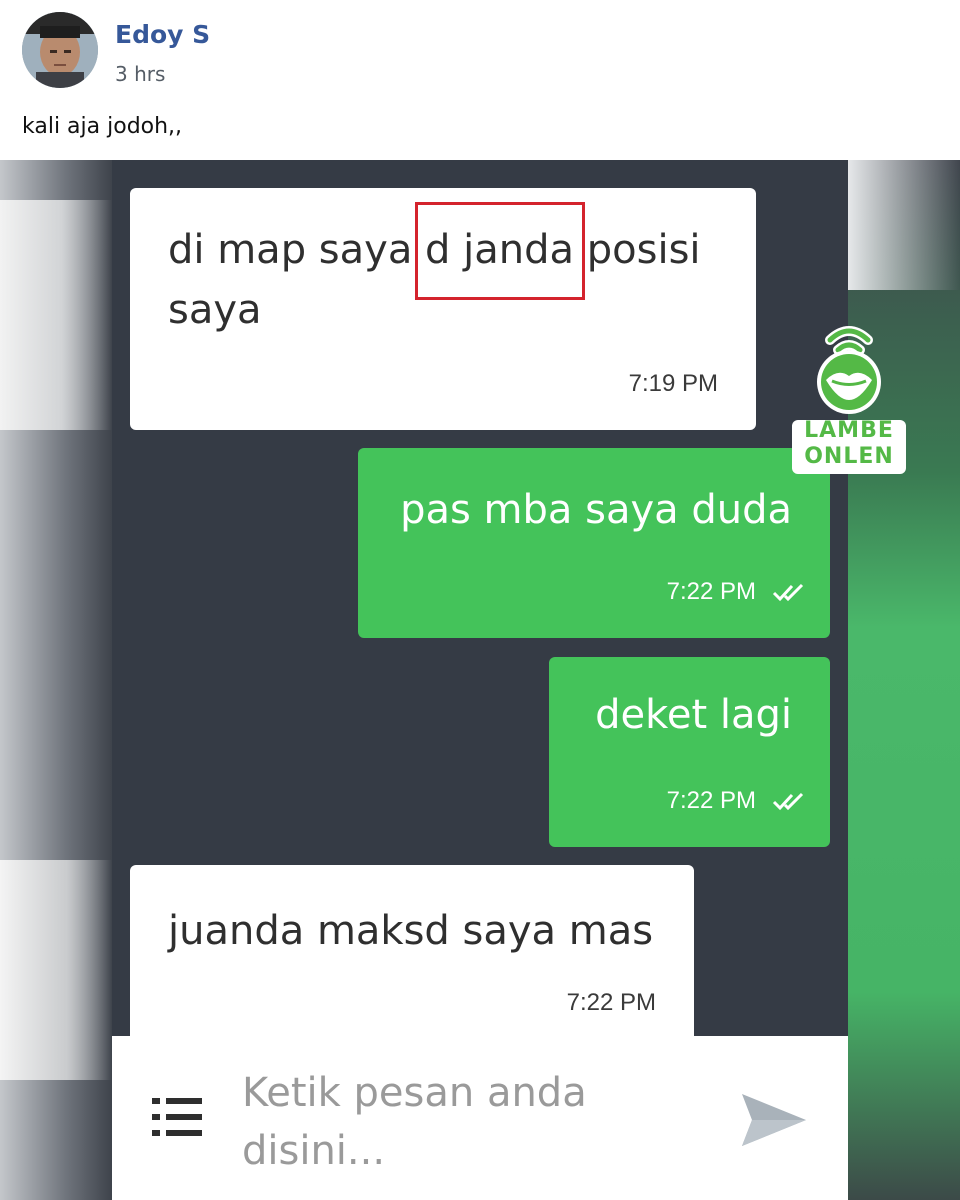  Describe the element at coordinates (689, 752) in the screenshot. I see `message-bubble-outgoing: deket lagi 7:22 PM` at that location.